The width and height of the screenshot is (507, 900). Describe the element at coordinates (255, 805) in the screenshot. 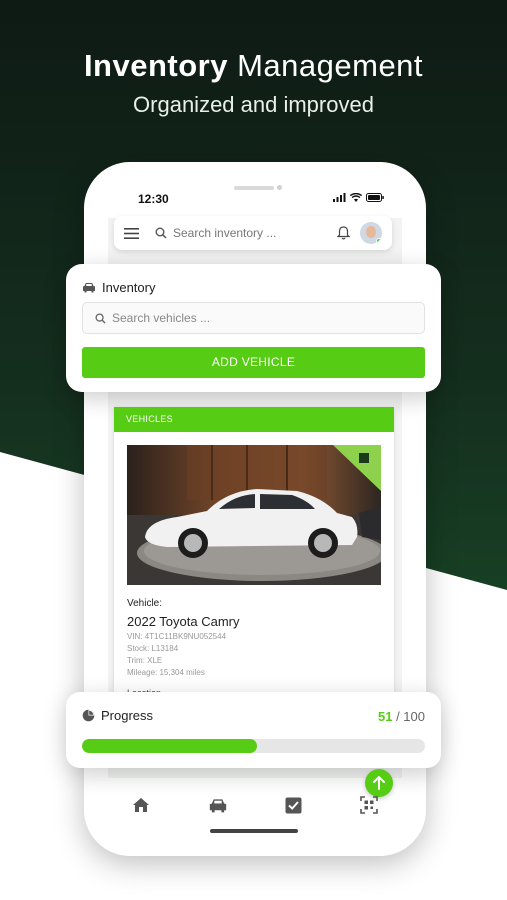

I see `bottom-nav` at that location.